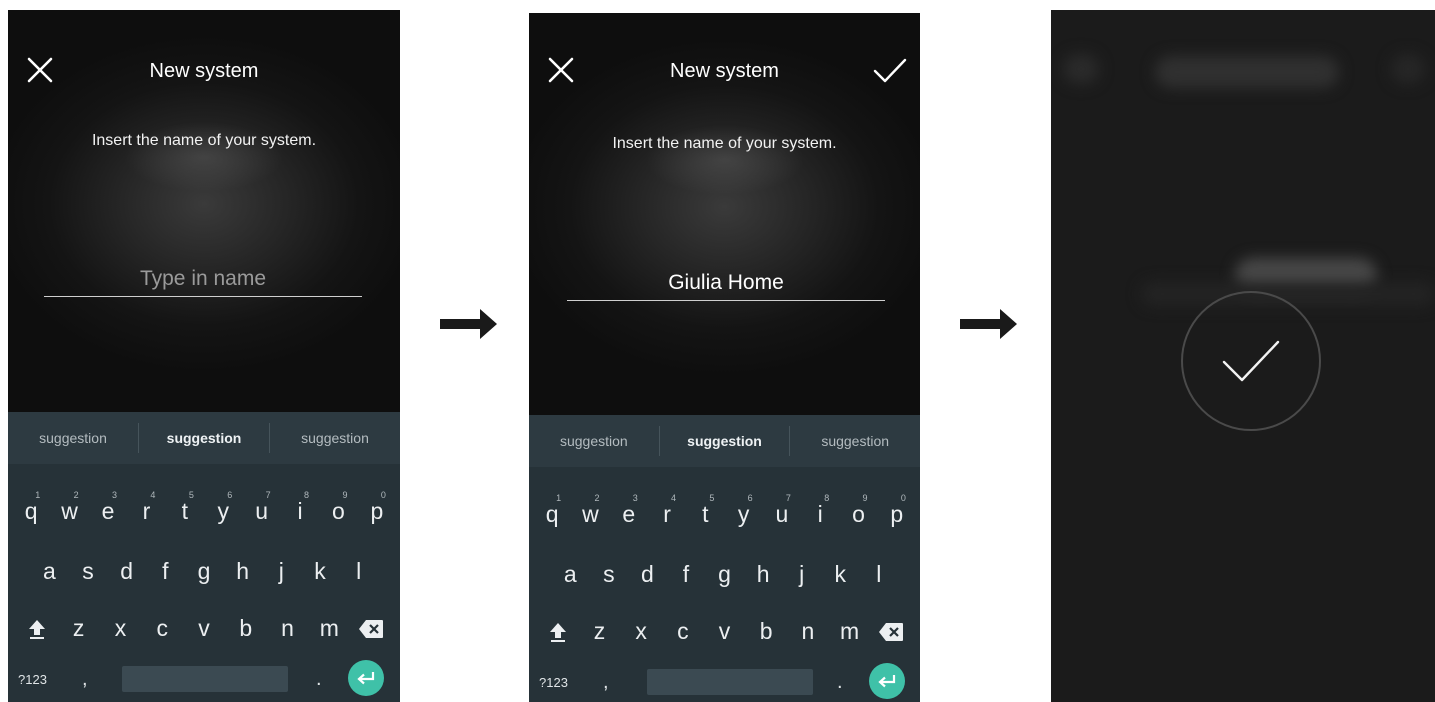  Describe the element at coordinates (230, 495) in the screenshot. I see `key-hint: 6` at that location.